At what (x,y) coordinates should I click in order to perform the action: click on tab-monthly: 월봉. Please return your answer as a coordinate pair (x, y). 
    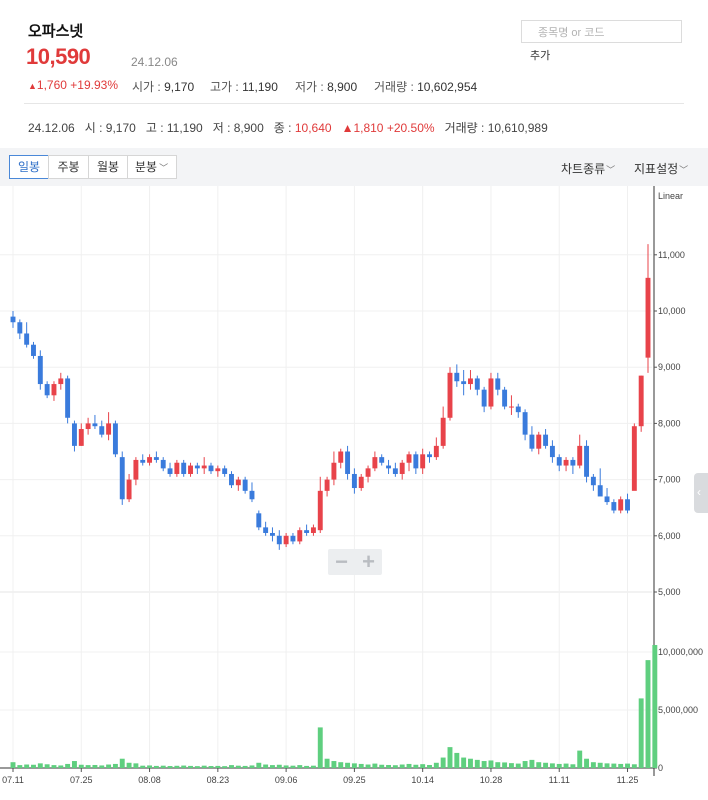
    Looking at the image, I should click on (108, 167).